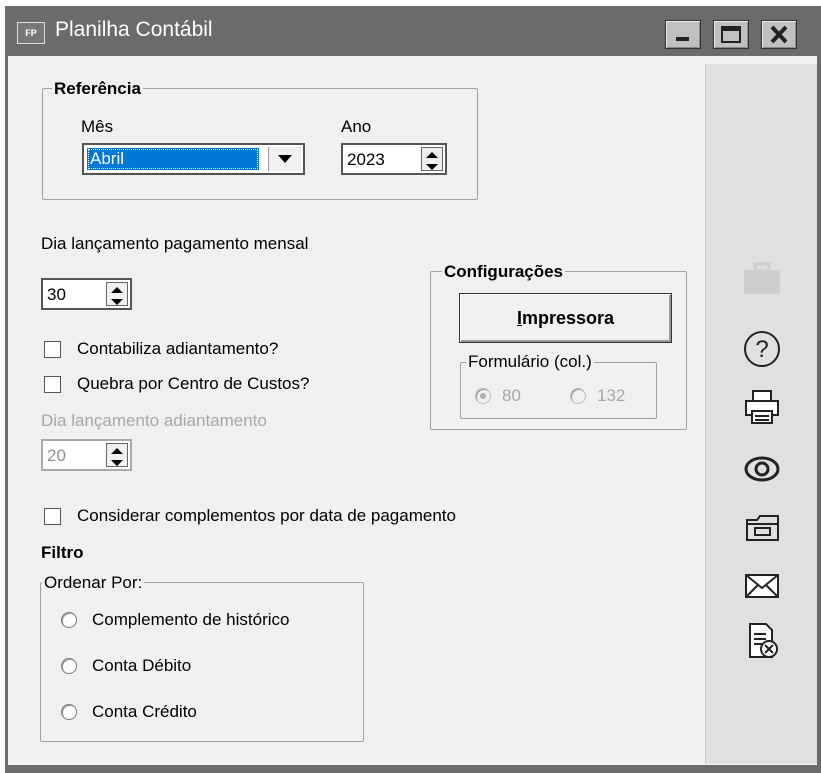 The height and width of the screenshot is (773, 821). Describe the element at coordinates (683, 34) in the screenshot. I see `minimize-button` at that location.